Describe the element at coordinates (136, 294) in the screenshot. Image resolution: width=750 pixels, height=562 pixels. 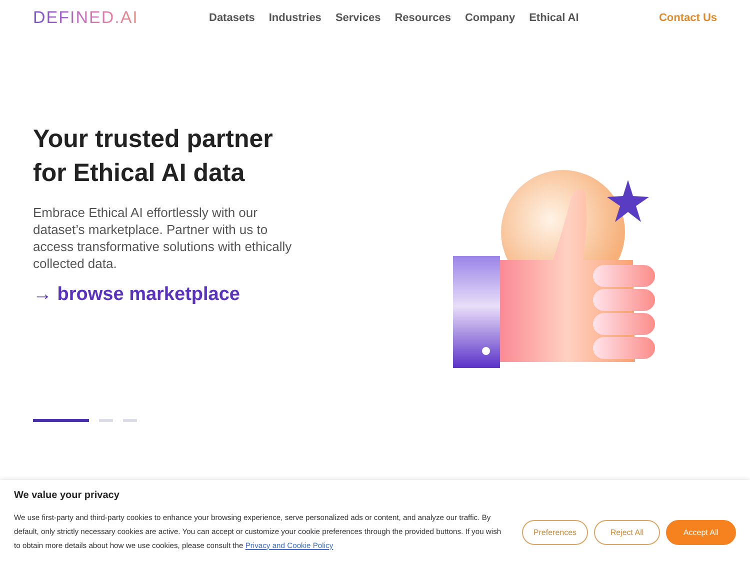
I see `browse-marketplace-link: → browse marketplace` at that location.